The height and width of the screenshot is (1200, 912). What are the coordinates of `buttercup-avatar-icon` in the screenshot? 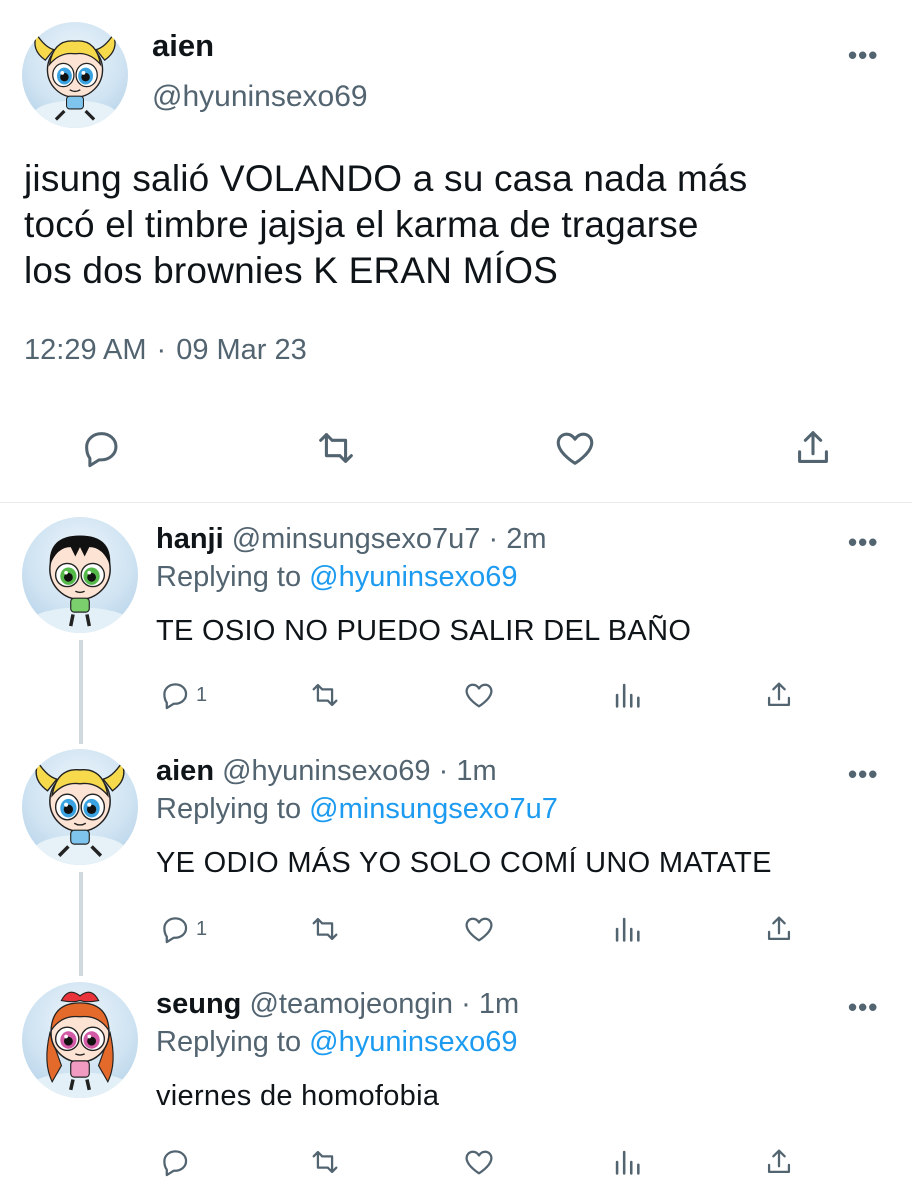 It's located at (80, 584).